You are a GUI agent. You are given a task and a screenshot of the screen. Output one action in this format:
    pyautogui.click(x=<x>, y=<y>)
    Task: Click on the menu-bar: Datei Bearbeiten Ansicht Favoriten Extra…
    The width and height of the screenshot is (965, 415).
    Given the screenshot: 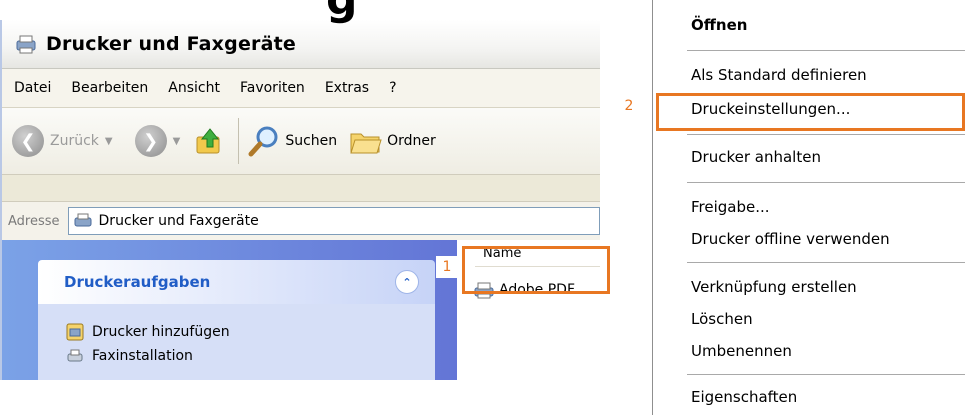 What is the action you would take?
    pyautogui.click(x=301, y=88)
    